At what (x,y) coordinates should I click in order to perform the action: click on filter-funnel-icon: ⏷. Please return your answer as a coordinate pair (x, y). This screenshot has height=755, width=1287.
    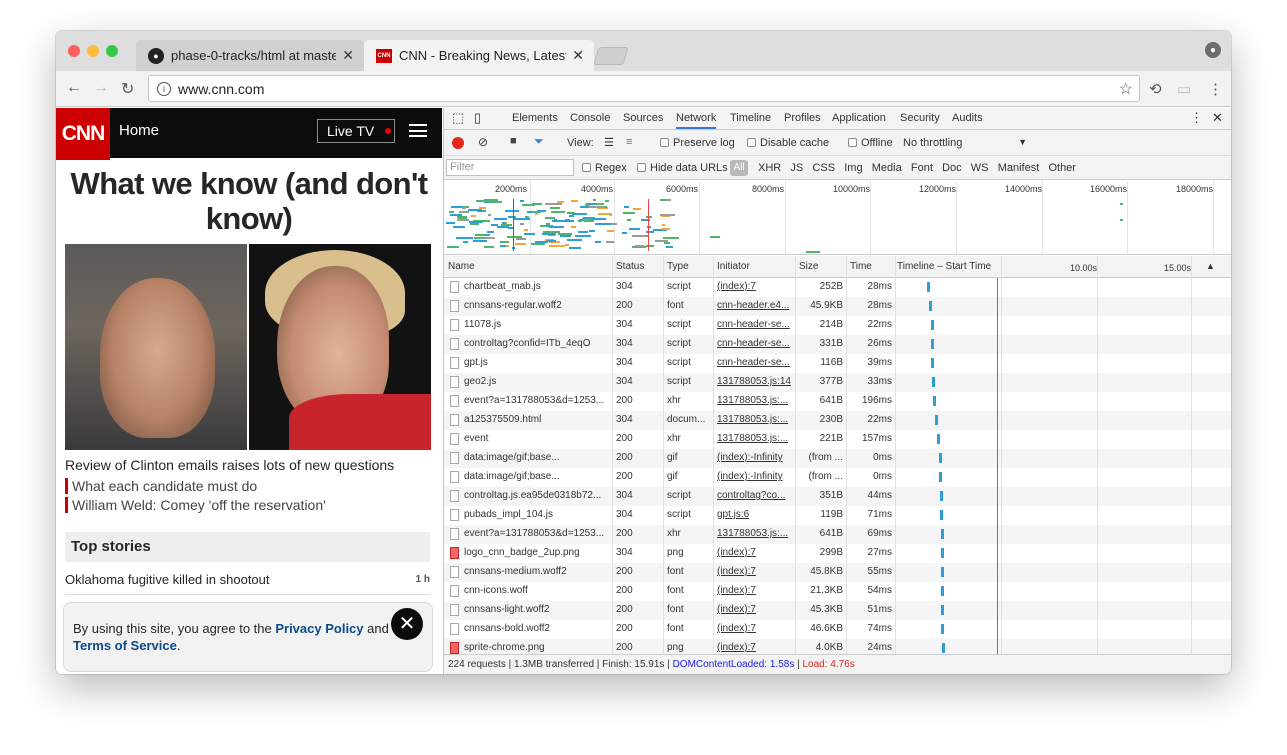
    Looking at the image, I should click on (539, 141).